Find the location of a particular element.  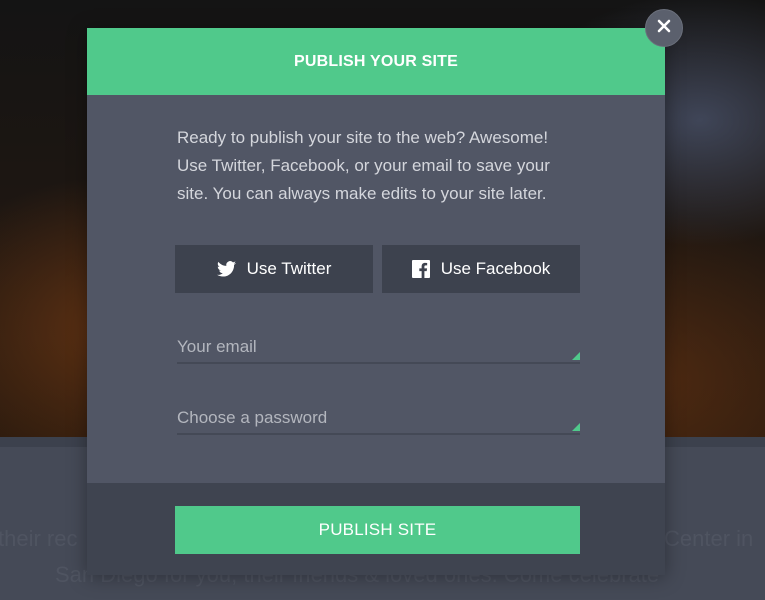

background-text-fragment: their rec is located at coordinates (39, 538).